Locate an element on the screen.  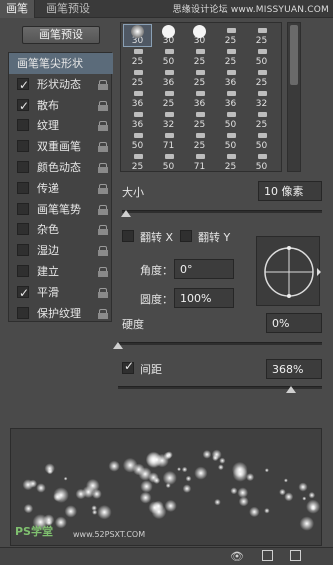
angle-label: 角度： is located at coordinates (156, 270).